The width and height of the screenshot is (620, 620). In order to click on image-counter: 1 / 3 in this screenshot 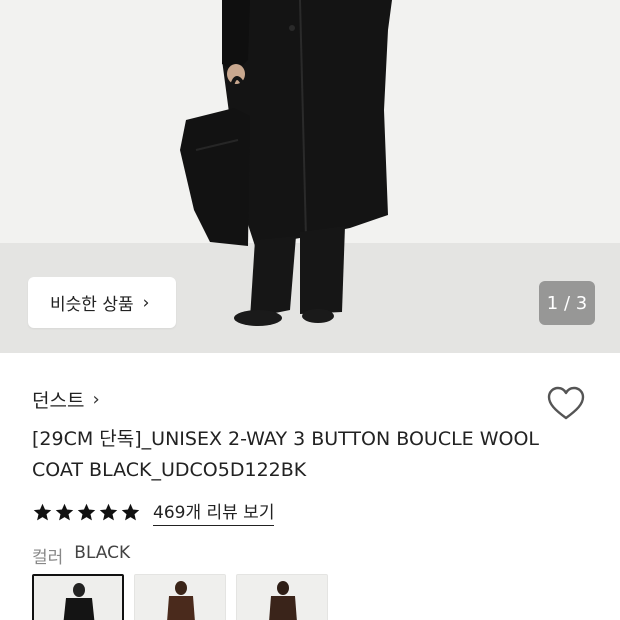, I will do `click(567, 303)`.